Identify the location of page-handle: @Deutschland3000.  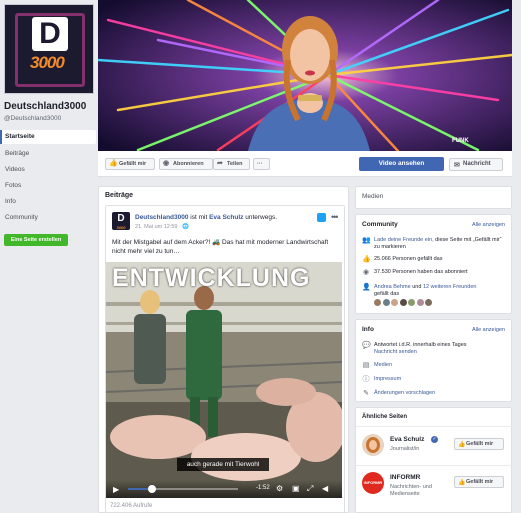
(32, 118).